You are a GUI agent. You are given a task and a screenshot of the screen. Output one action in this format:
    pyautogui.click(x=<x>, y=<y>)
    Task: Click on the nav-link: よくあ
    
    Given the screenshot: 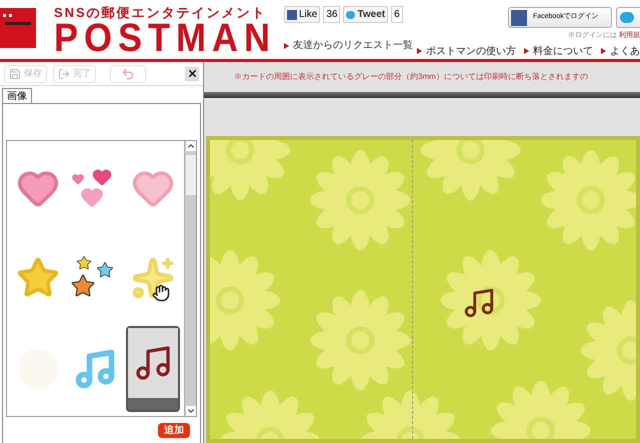 What is the action you would take?
    pyautogui.click(x=625, y=51)
    